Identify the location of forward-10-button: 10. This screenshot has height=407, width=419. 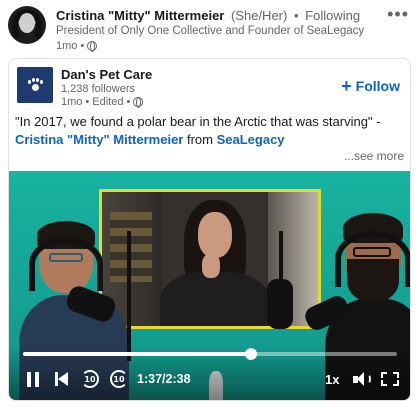
(119, 379).